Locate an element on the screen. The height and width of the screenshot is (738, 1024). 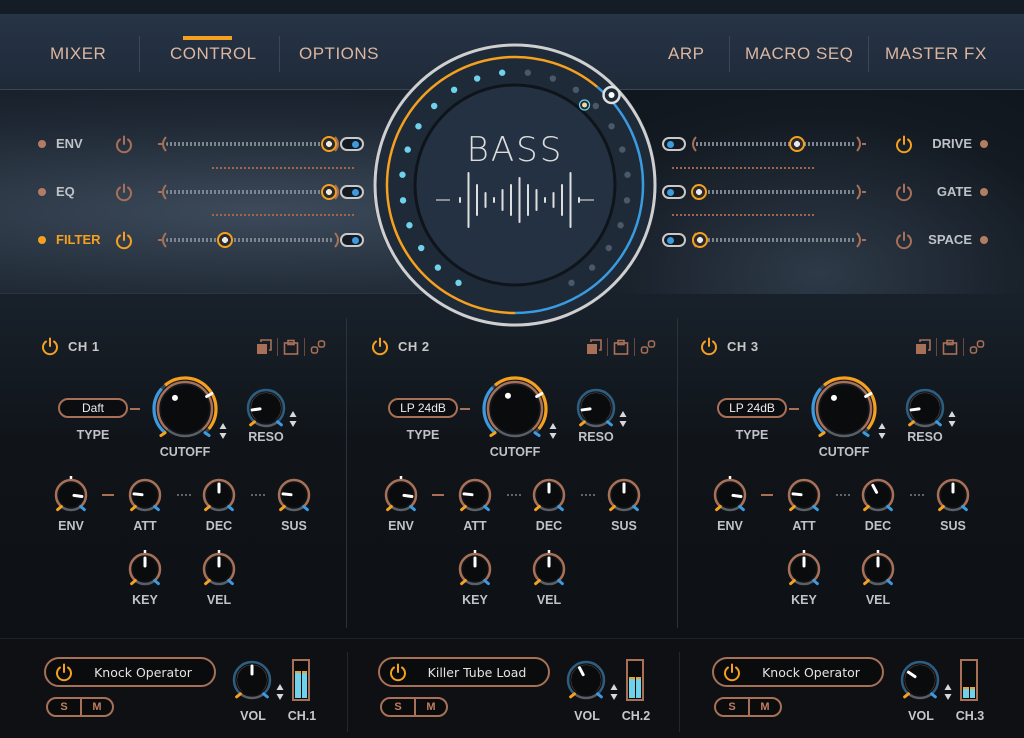
main-dial: BASS is located at coordinates (515, 185).